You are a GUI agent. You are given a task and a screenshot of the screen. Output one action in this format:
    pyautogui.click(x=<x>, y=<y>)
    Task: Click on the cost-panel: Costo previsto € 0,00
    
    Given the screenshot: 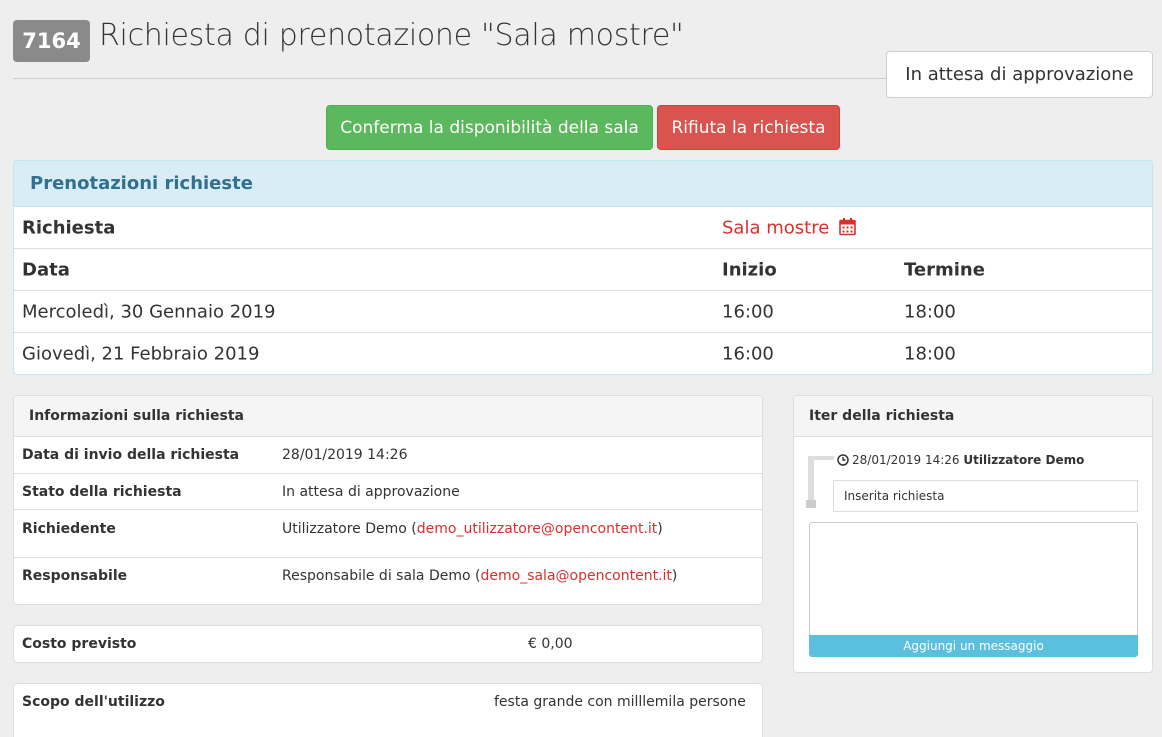 What is the action you would take?
    pyautogui.click(x=388, y=644)
    